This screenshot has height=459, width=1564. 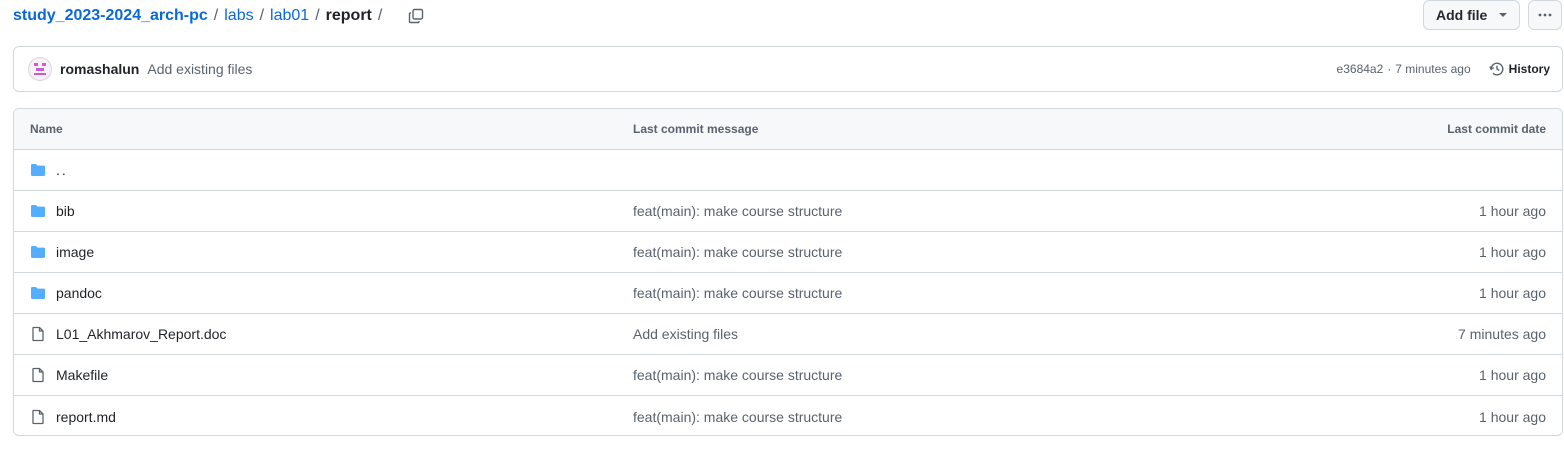 What do you see at coordinates (79, 293) in the screenshot?
I see `file-name-link: pandoc` at bounding box center [79, 293].